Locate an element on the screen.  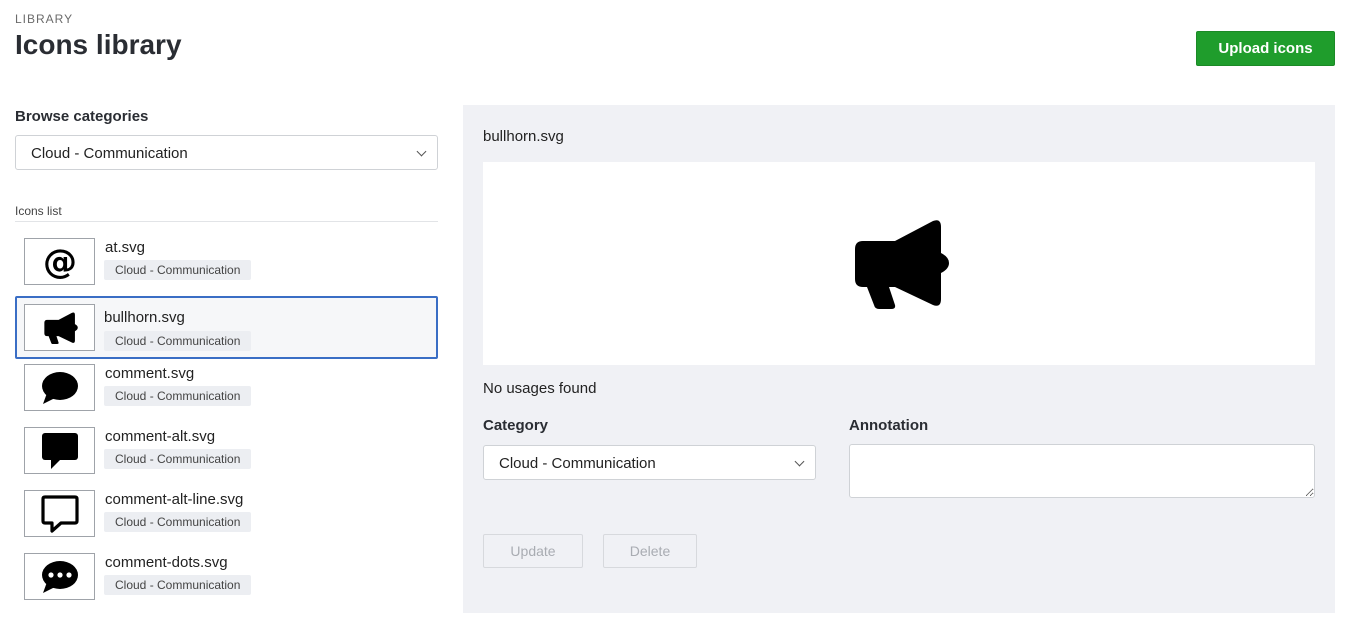
icon-file-name: at.svg is located at coordinates (125, 247).